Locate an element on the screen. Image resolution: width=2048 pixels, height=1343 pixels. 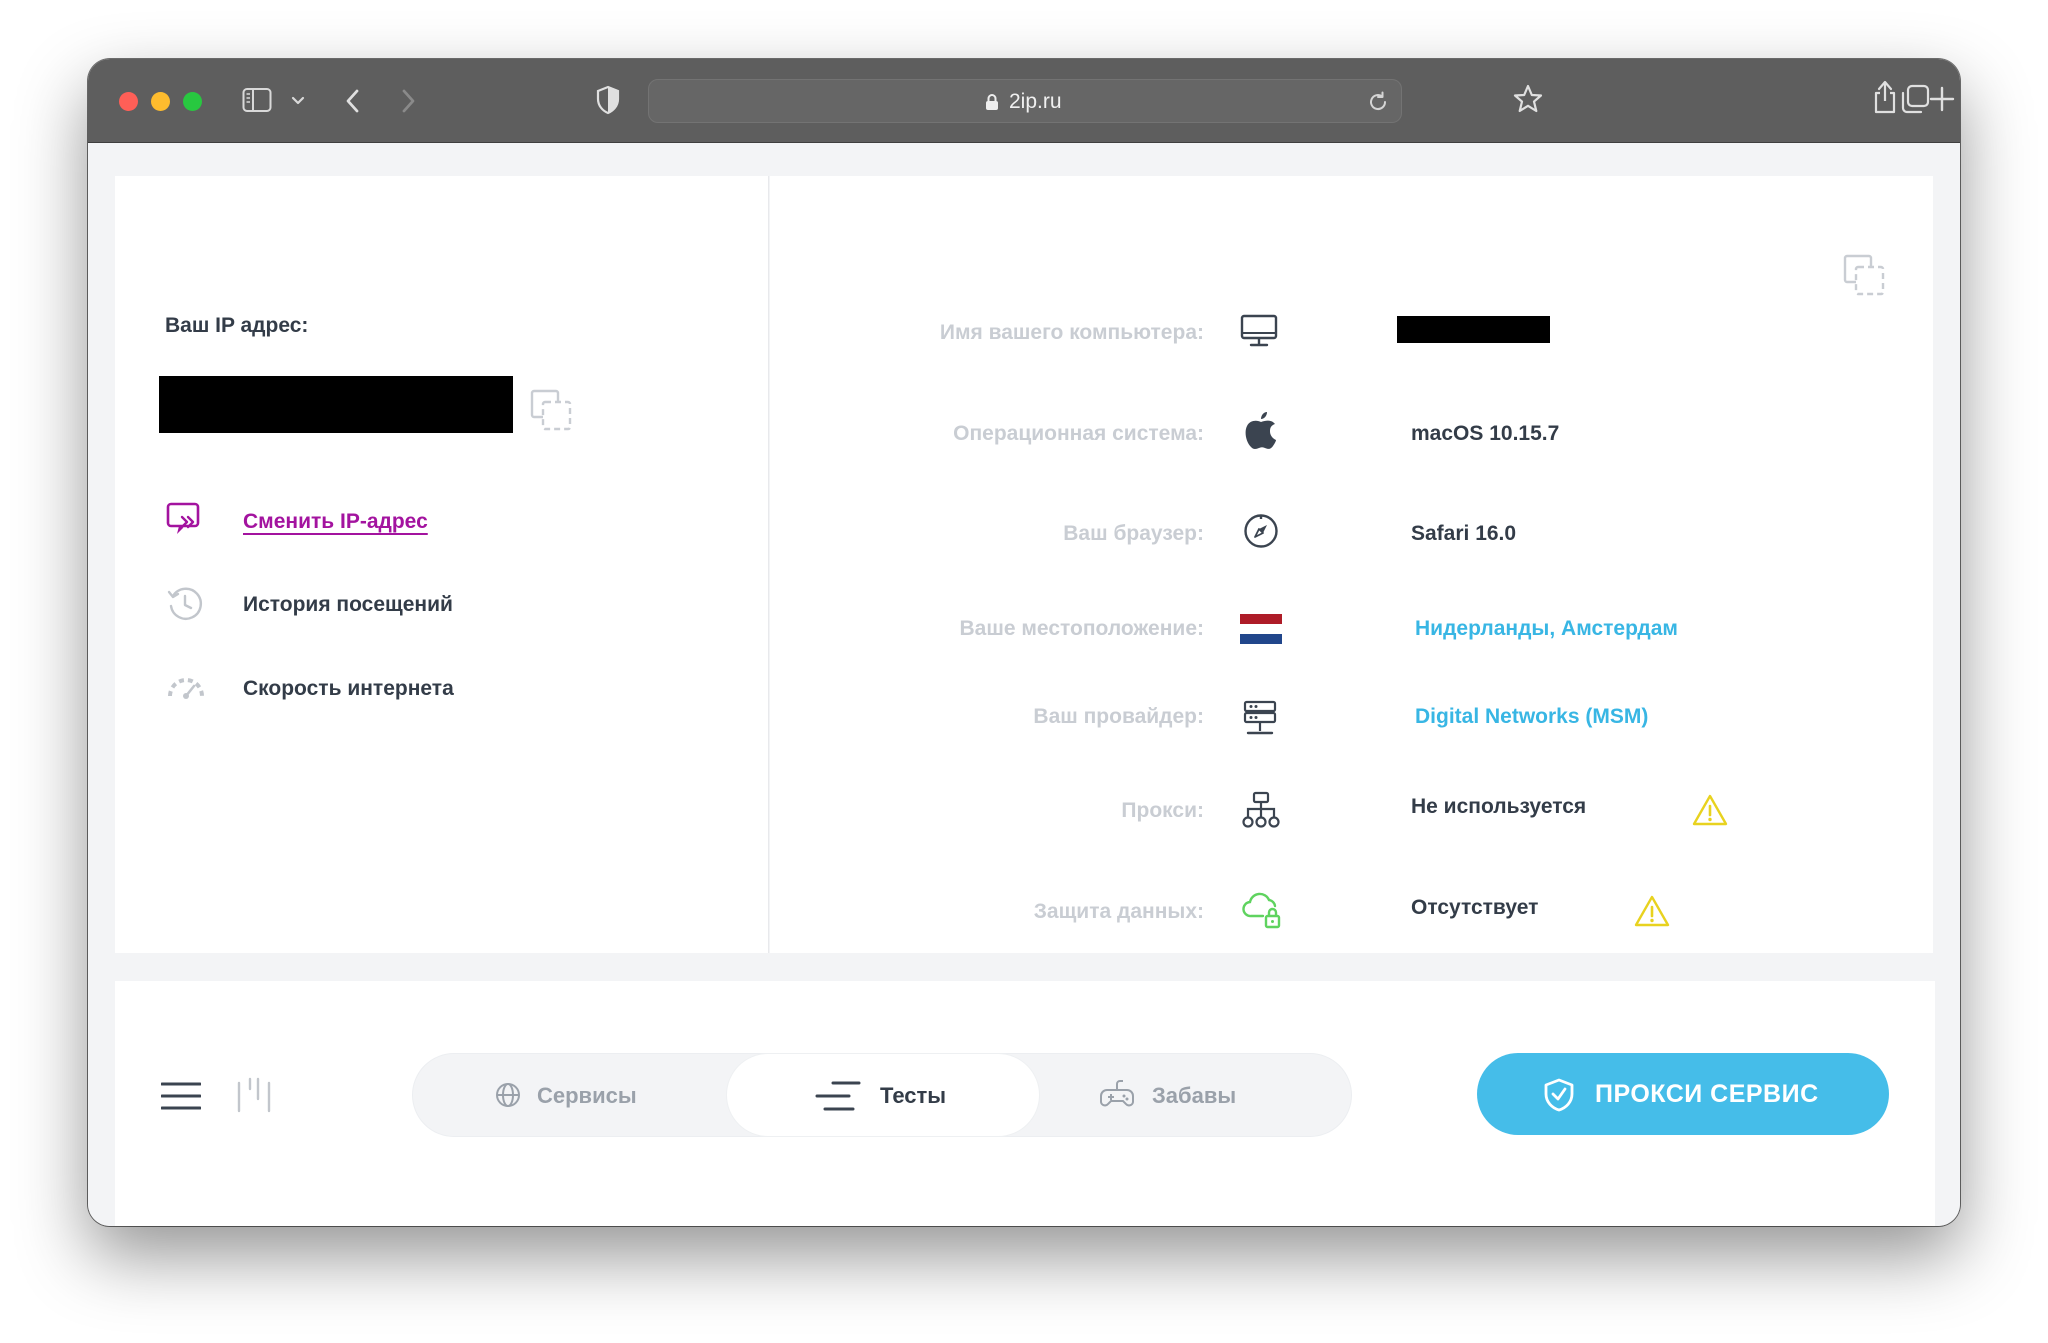
history-label: История посещений is located at coordinates (348, 604).